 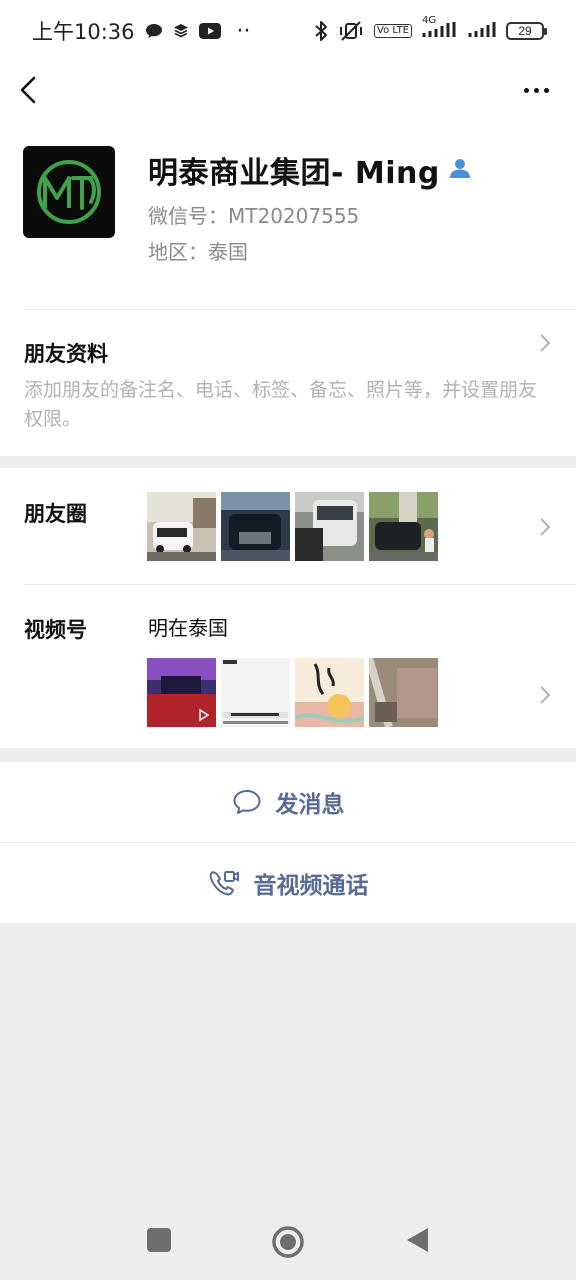 I want to click on back-triangle-button, so click(x=417, y=1240).